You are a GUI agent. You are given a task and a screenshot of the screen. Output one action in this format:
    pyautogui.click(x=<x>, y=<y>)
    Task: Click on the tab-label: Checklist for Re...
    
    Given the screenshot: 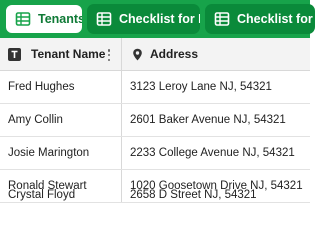 What is the action you would take?
    pyautogui.click(x=159, y=19)
    